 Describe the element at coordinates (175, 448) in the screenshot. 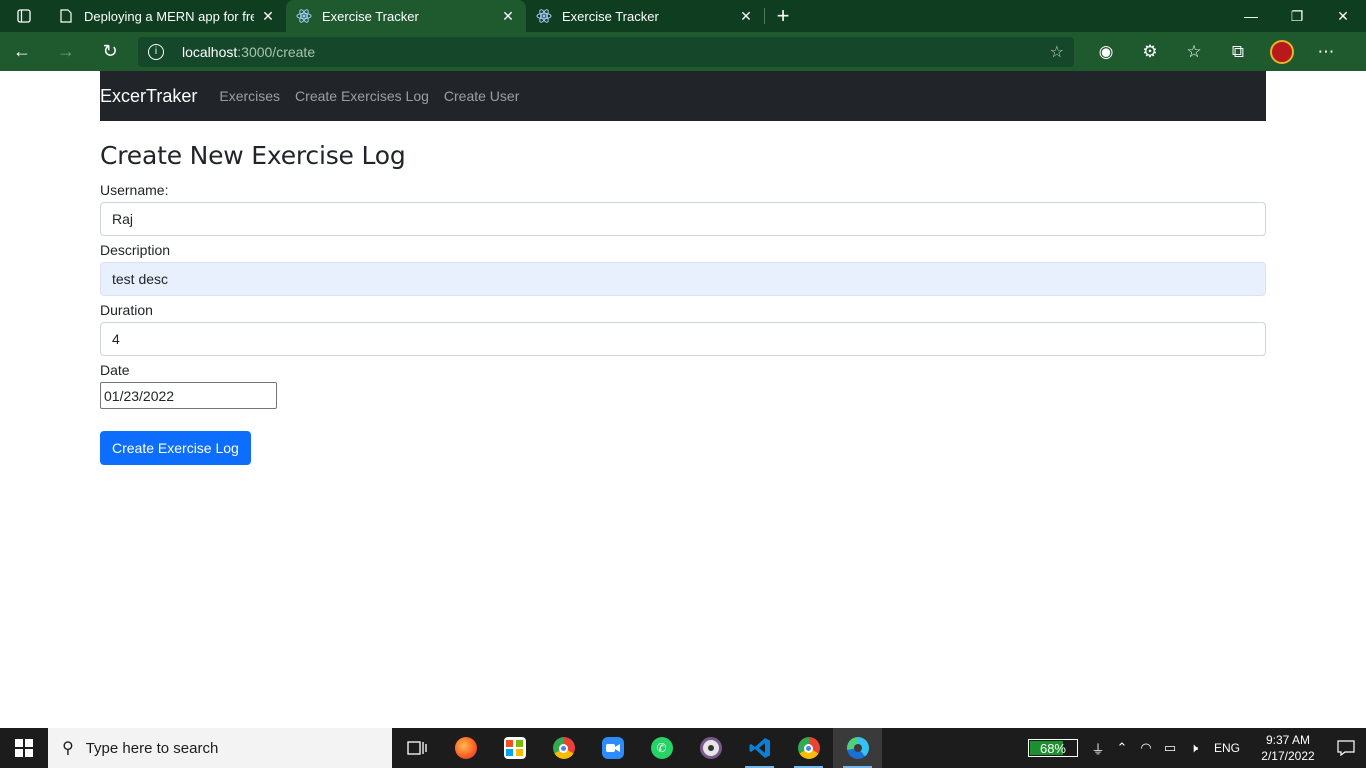

I see `create-exercise-log-button: Create Exercise Log` at that location.